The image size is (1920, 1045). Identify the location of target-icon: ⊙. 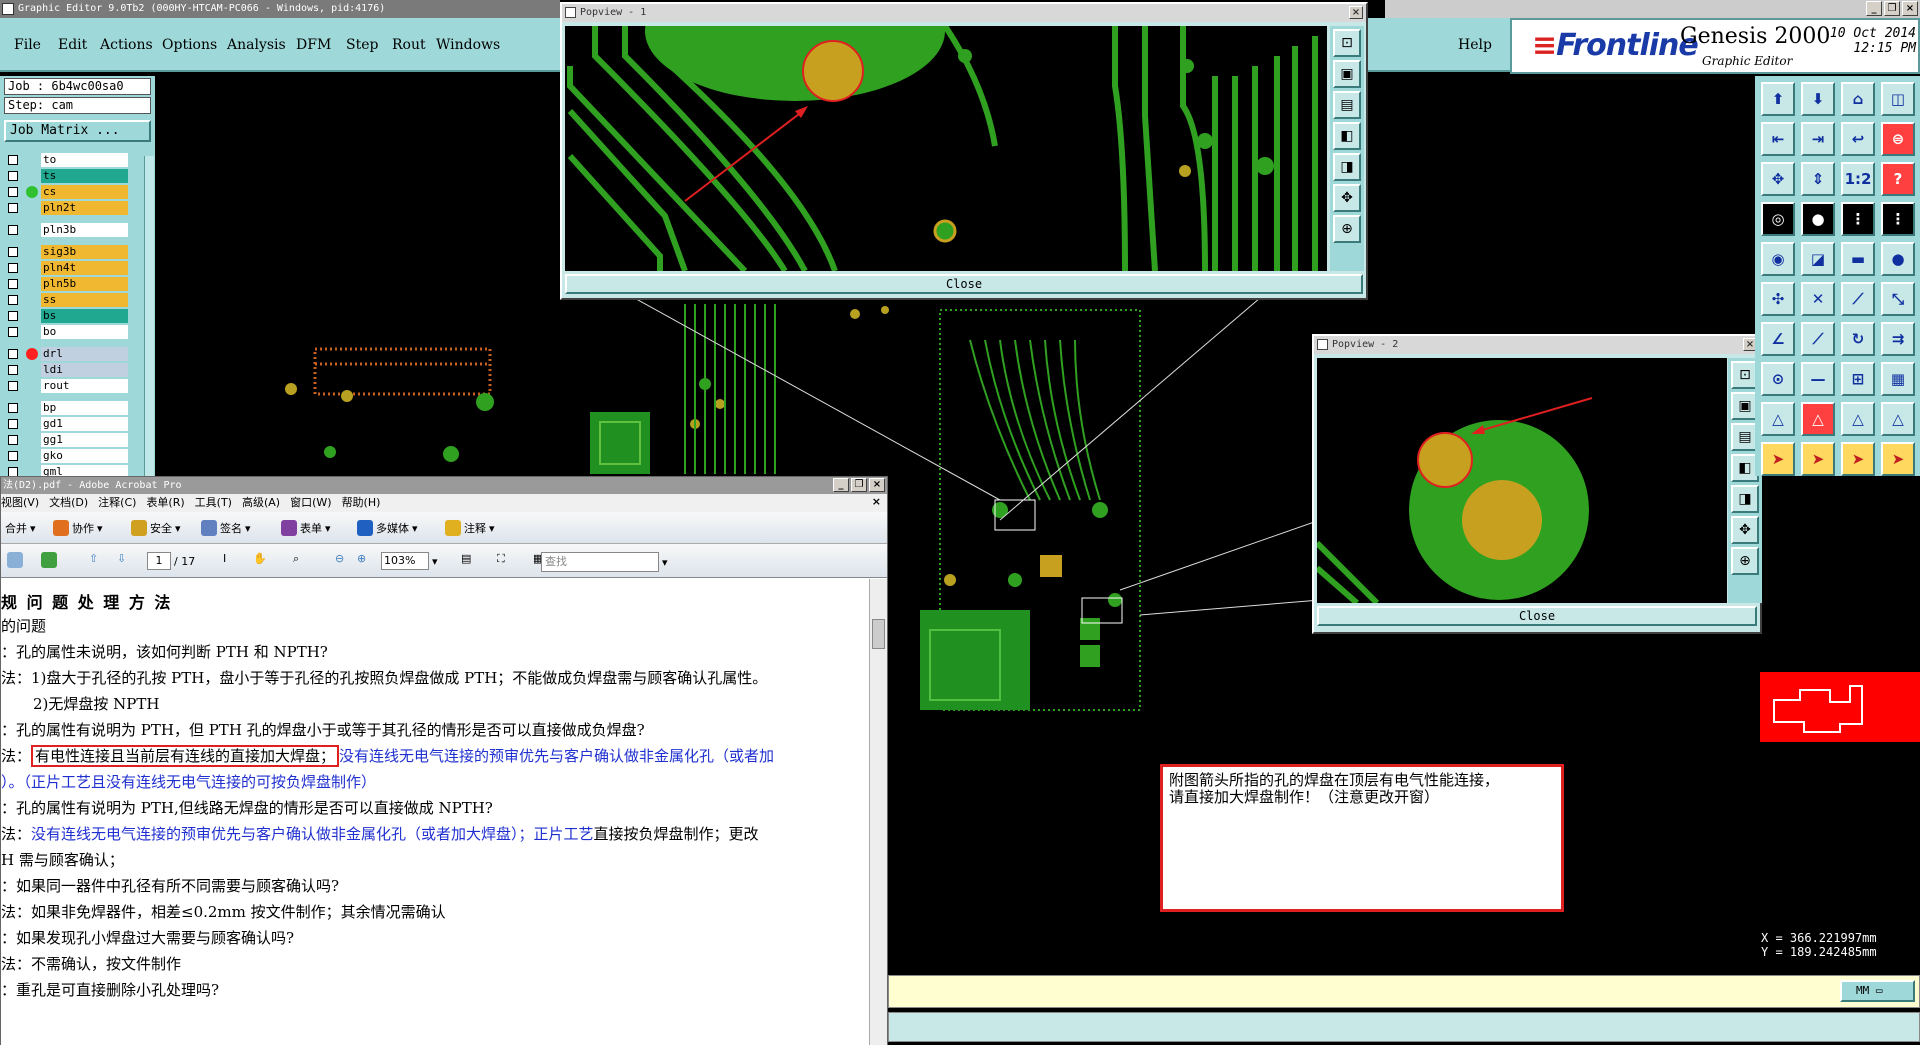
(1778, 379).